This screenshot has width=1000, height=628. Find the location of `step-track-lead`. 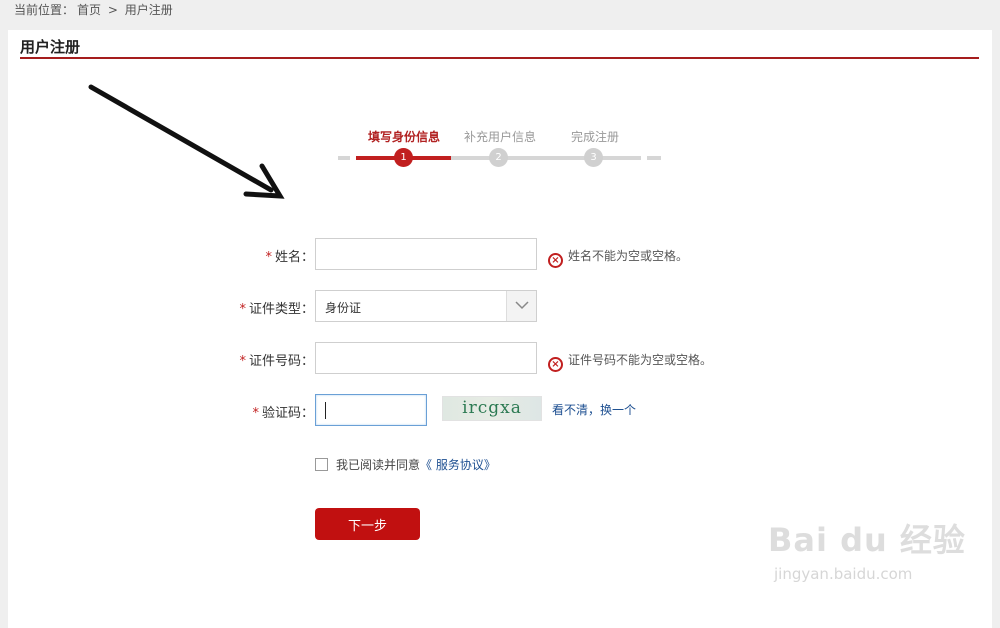

step-track-lead is located at coordinates (344, 158).